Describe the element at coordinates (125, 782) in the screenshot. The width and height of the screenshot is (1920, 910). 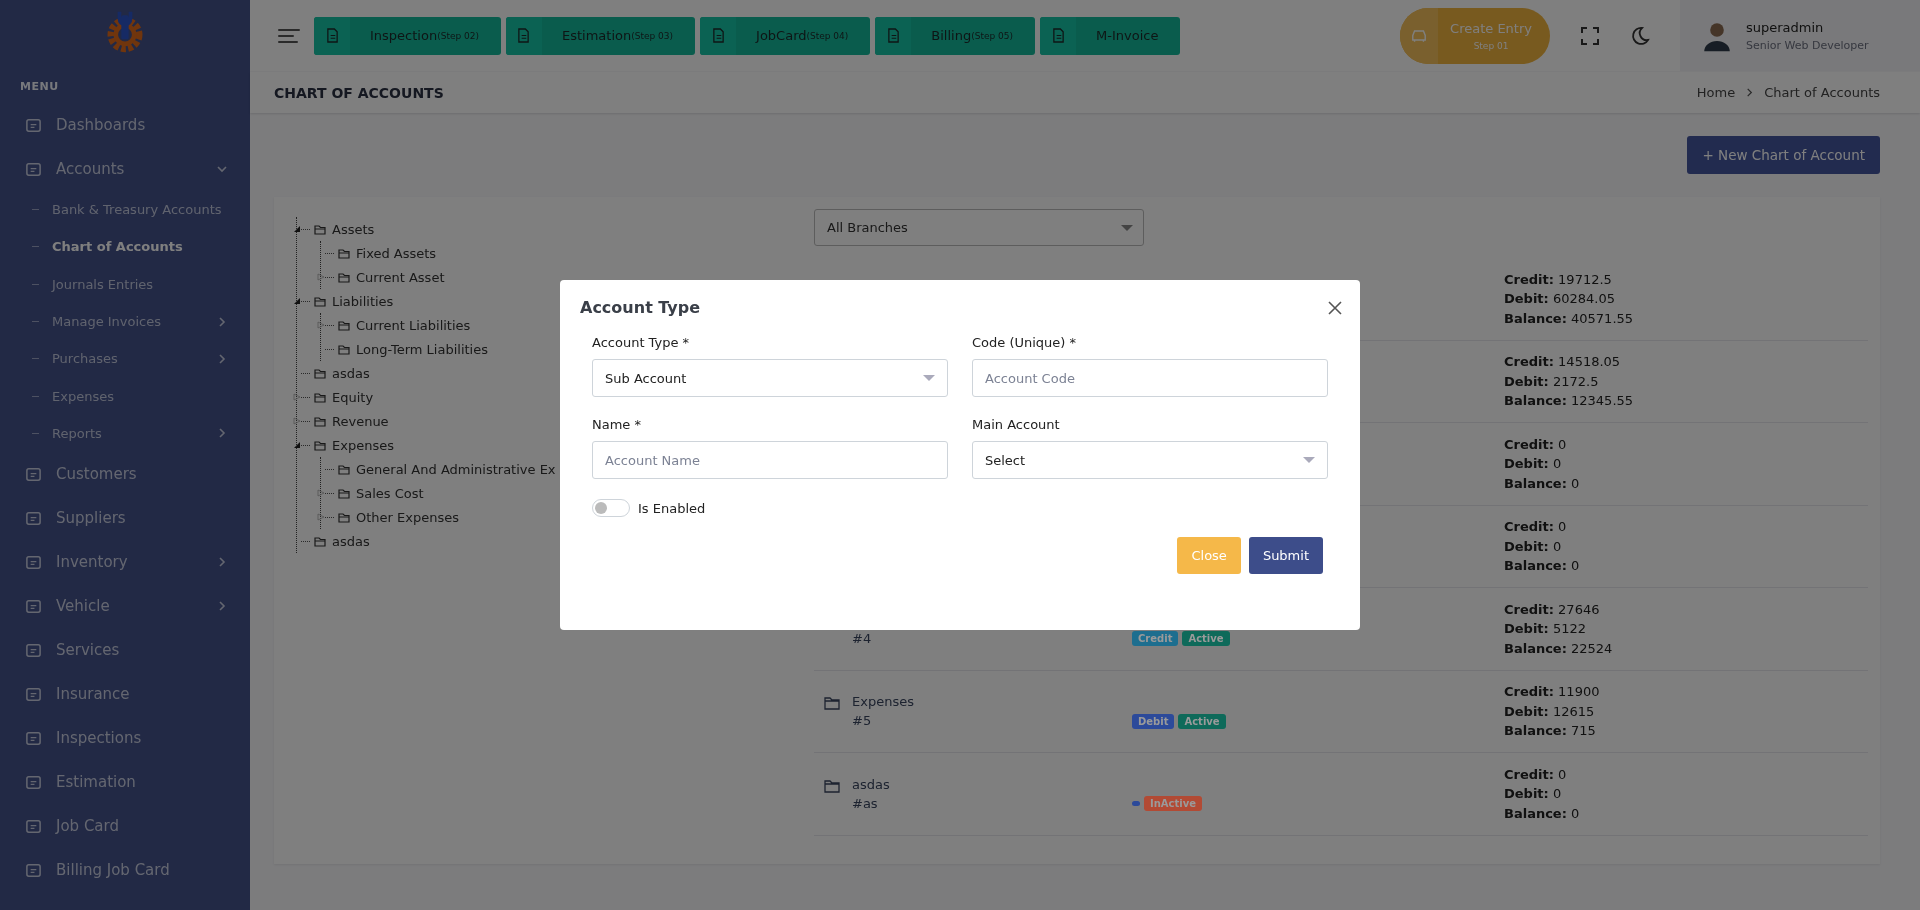
I see `sidebar-item: Estimation` at that location.